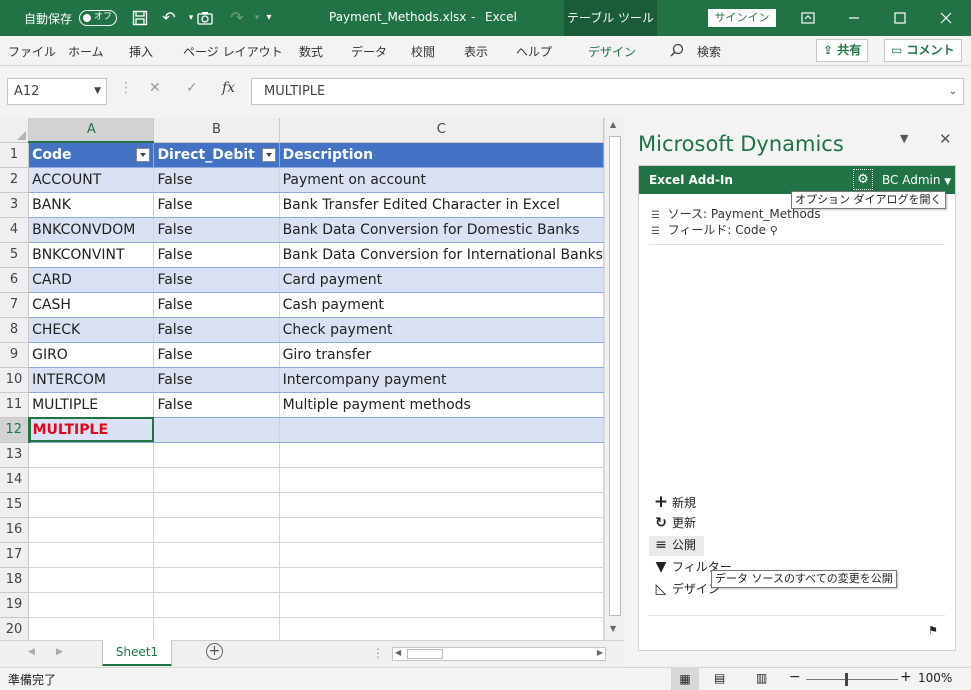 The height and width of the screenshot is (690, 971). Describe the element at coordinates (59, 652) in the screenshot. I see `next-sheet-icon: ▶` at that location.